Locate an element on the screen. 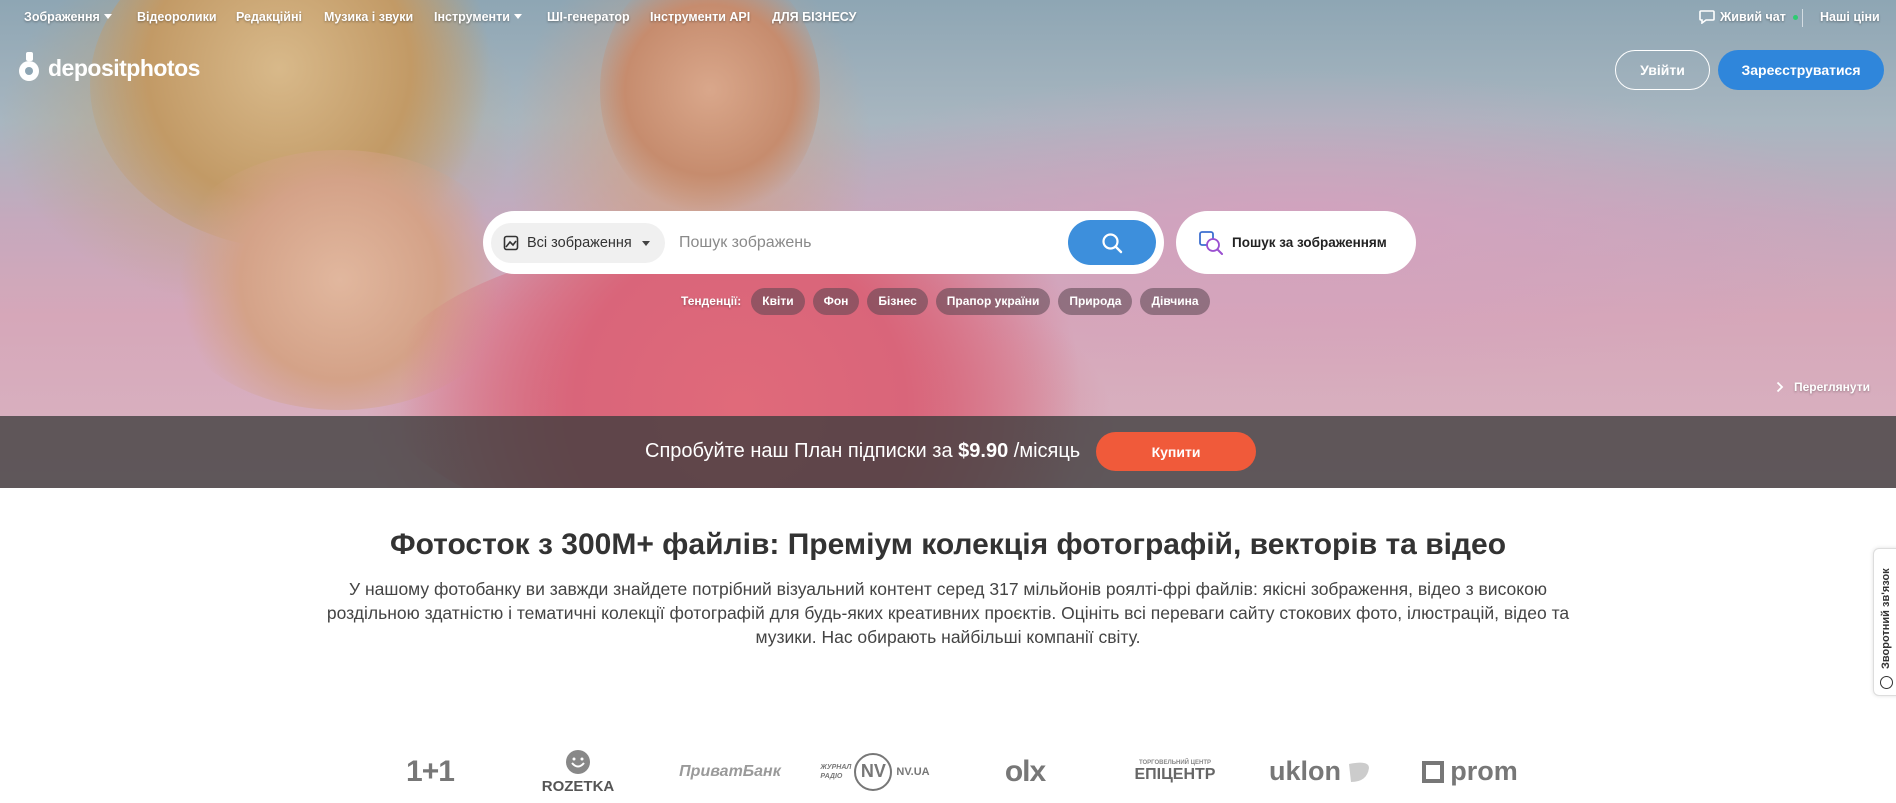  content-type-select: Всі зображення is located at coordinates (578, 243).